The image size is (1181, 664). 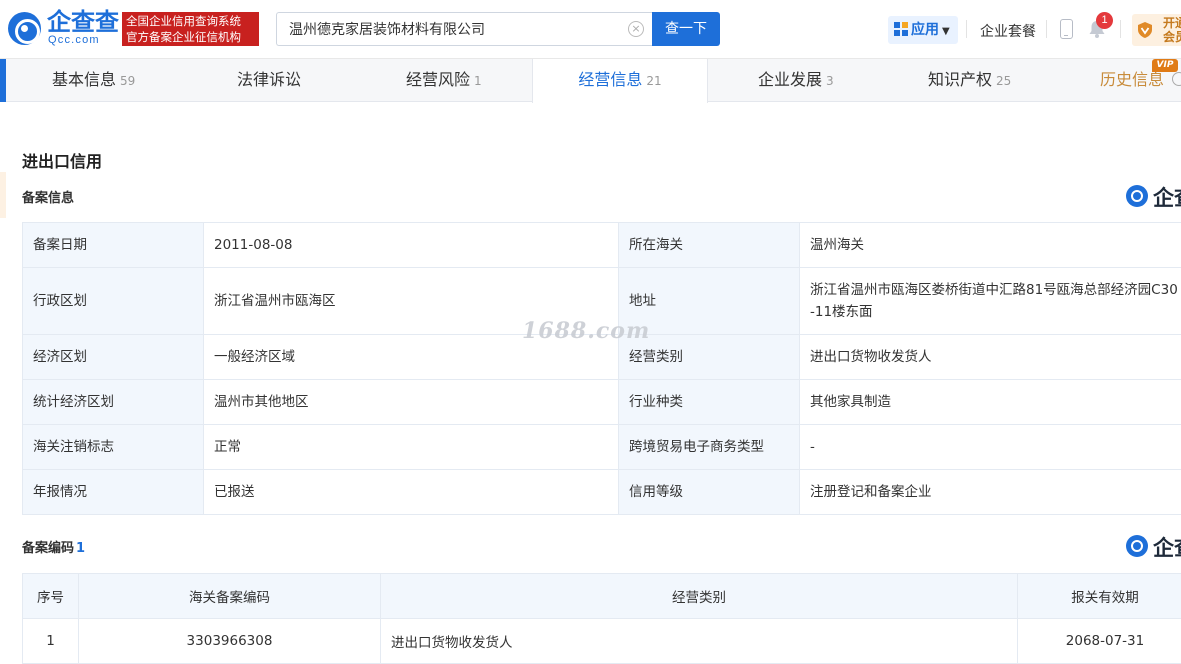 What do you see at coordinates (50, 641) in the screenshot?
I see `row-index: 1` at bounding box center [50, 641].